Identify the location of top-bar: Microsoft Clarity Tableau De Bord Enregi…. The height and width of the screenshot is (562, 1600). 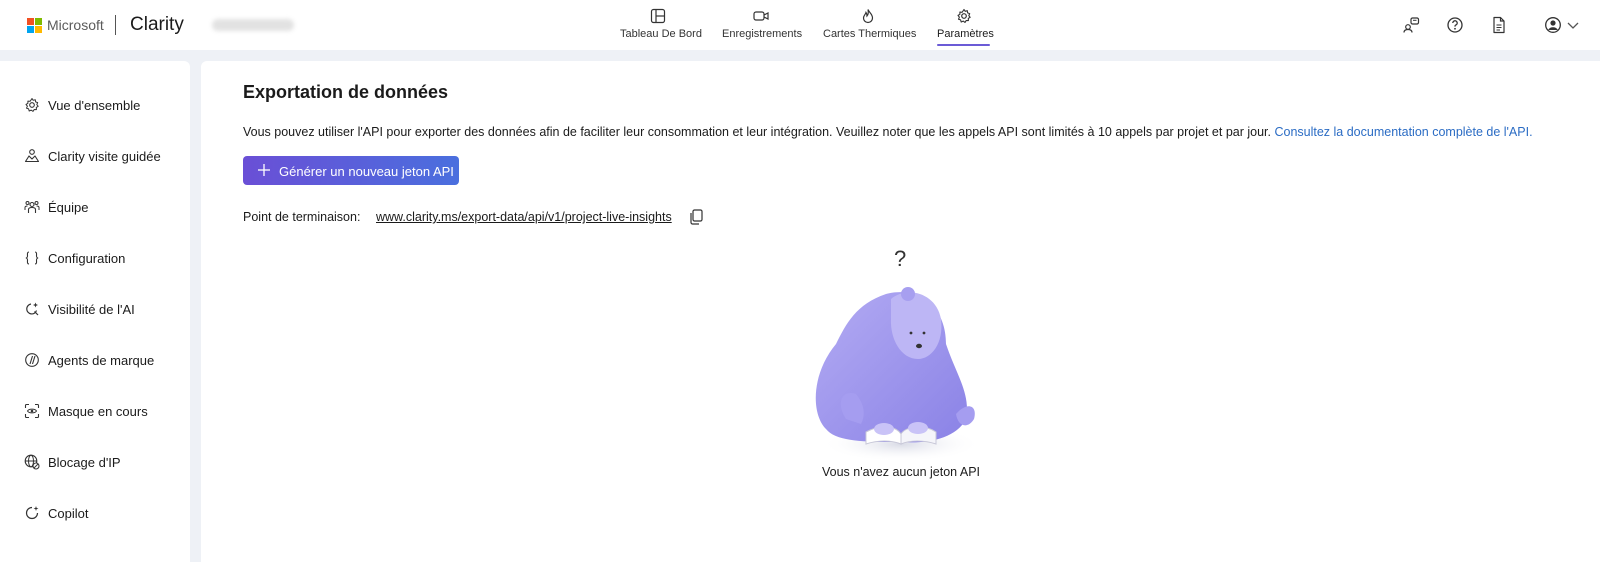
(800, 25).